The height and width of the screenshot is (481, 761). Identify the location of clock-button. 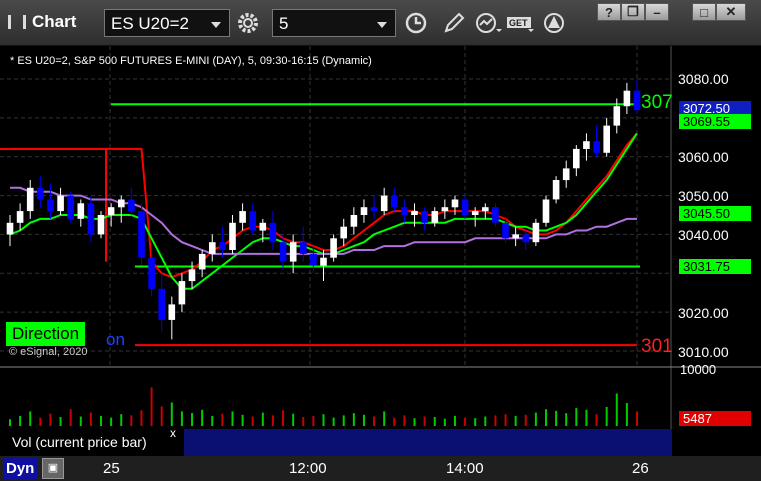
(416, 23).